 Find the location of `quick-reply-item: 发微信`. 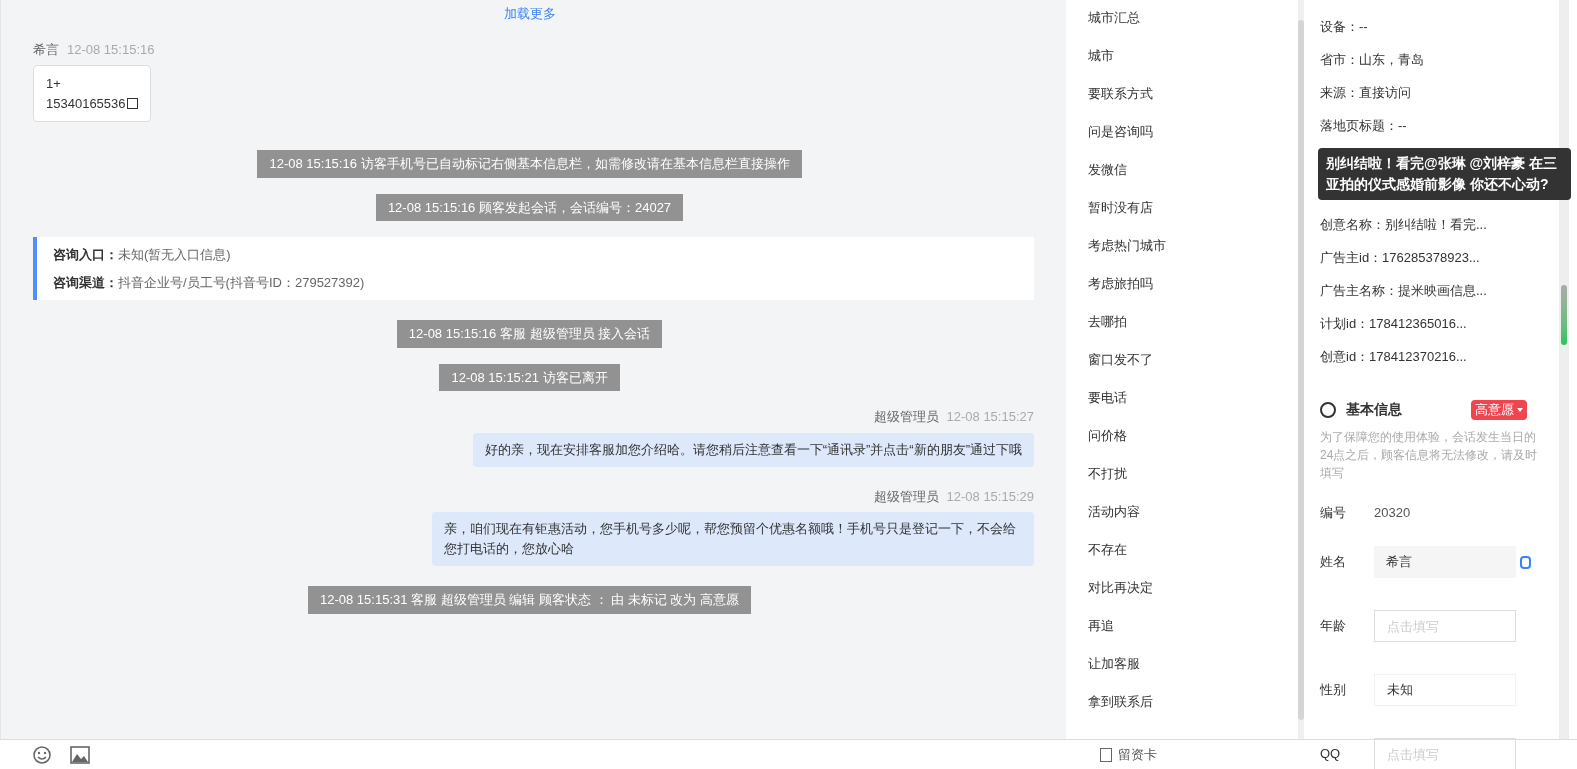

quick-reply-item: 发微信 is located at coordinates (1193, 177).